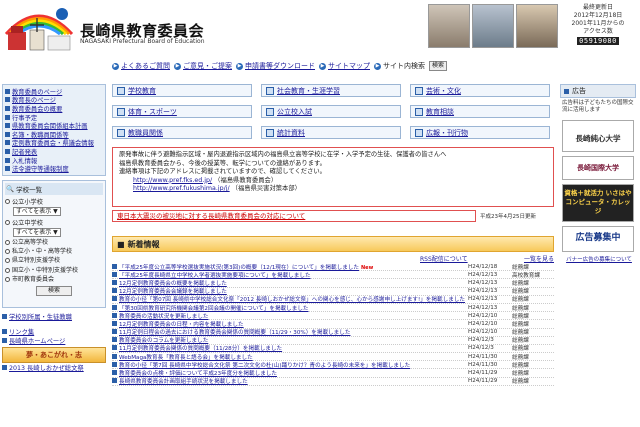 This screenshot has width=640, height=427. What do you see at coordinates (598, 203) in the screenshot?
I see `ad-isahaya: 資格＋就活力 いさはや コンピュータ・カレッジ` at bounding box center [598, 203].